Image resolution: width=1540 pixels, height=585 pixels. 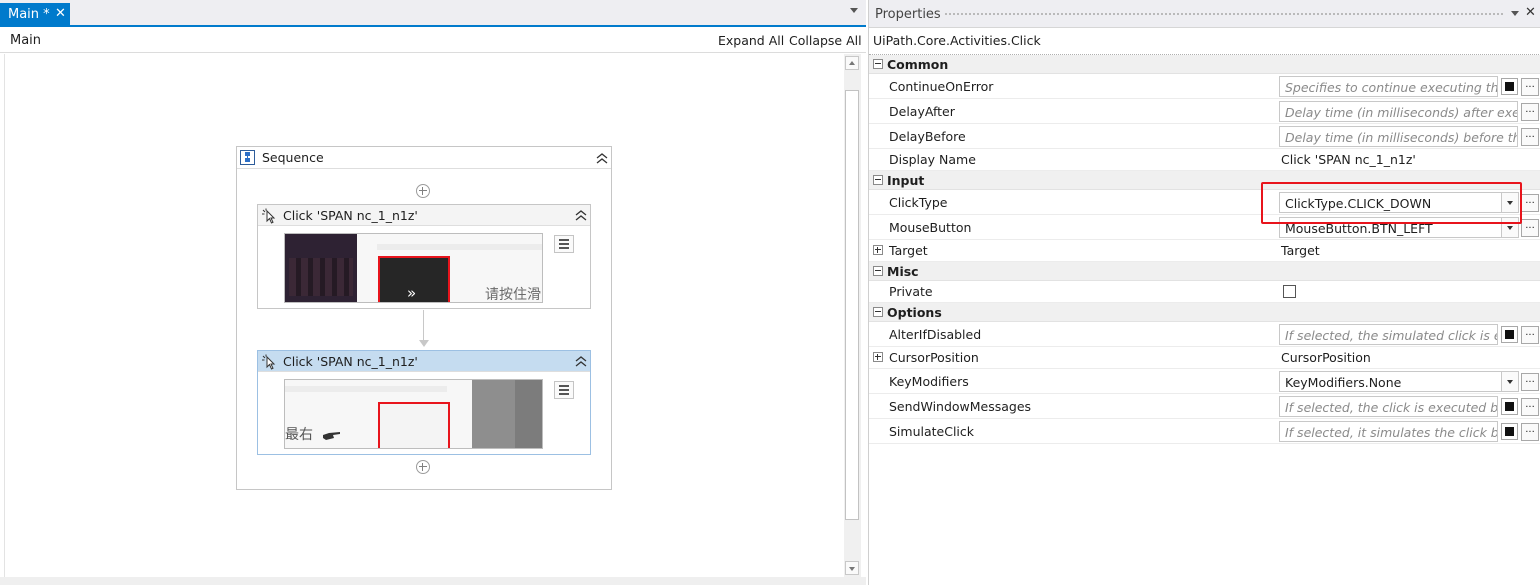 What do you see at coordinates (903, 271) in the screenshot?
I see `category-label: Misc` at bounding box center [903, 271].